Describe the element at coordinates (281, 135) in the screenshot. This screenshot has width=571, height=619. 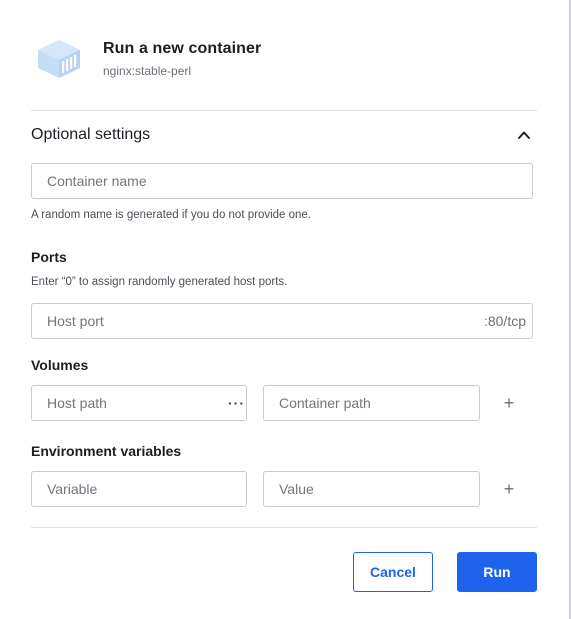
I see `optional-settings-toggle: Optional settings` at that location.